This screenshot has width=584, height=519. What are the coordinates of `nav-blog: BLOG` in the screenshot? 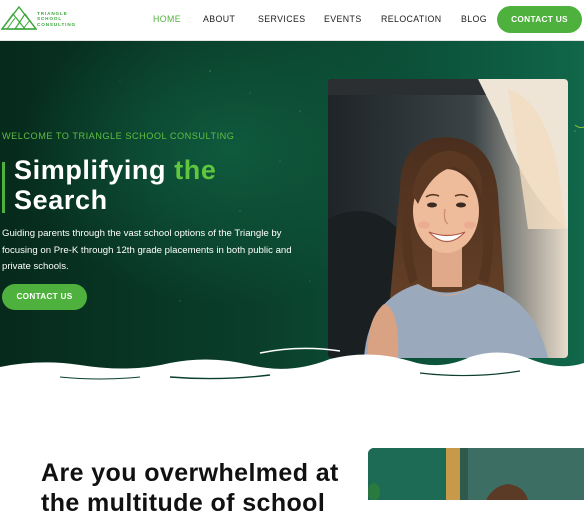 It's located at (474, 19).